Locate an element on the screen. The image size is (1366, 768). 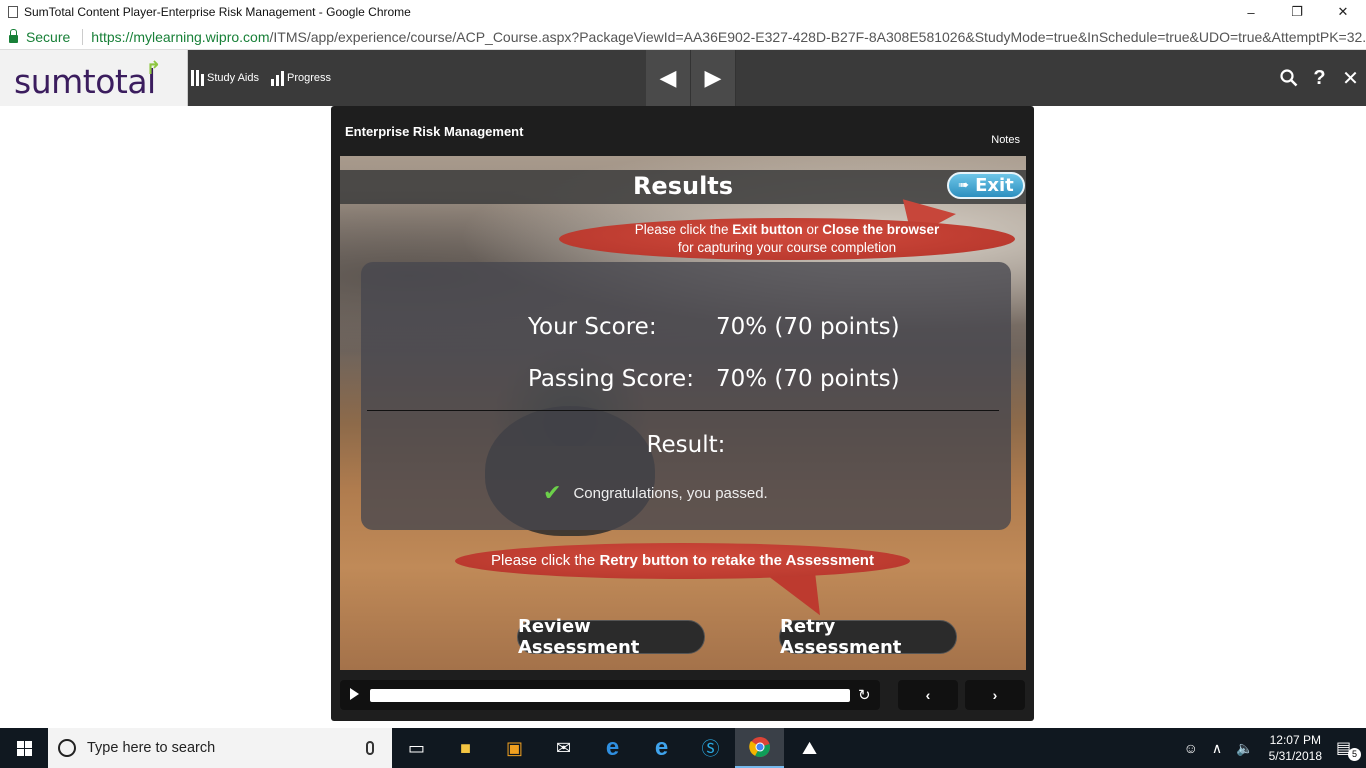
study-aids-button: Study Aids is located at coordinates (225, 78).